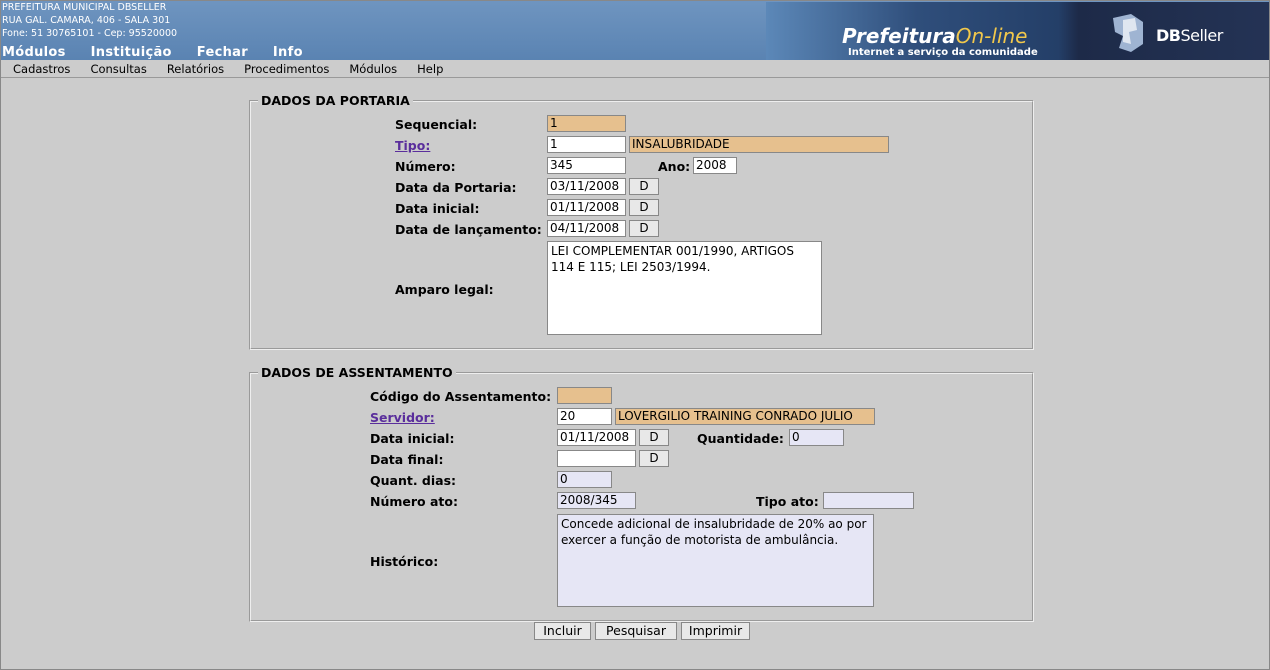 The height and width of the screenshot is (670, 1270). I want to click on banner-tagline: Internet a serviço da comunidade, so click(943, 52).